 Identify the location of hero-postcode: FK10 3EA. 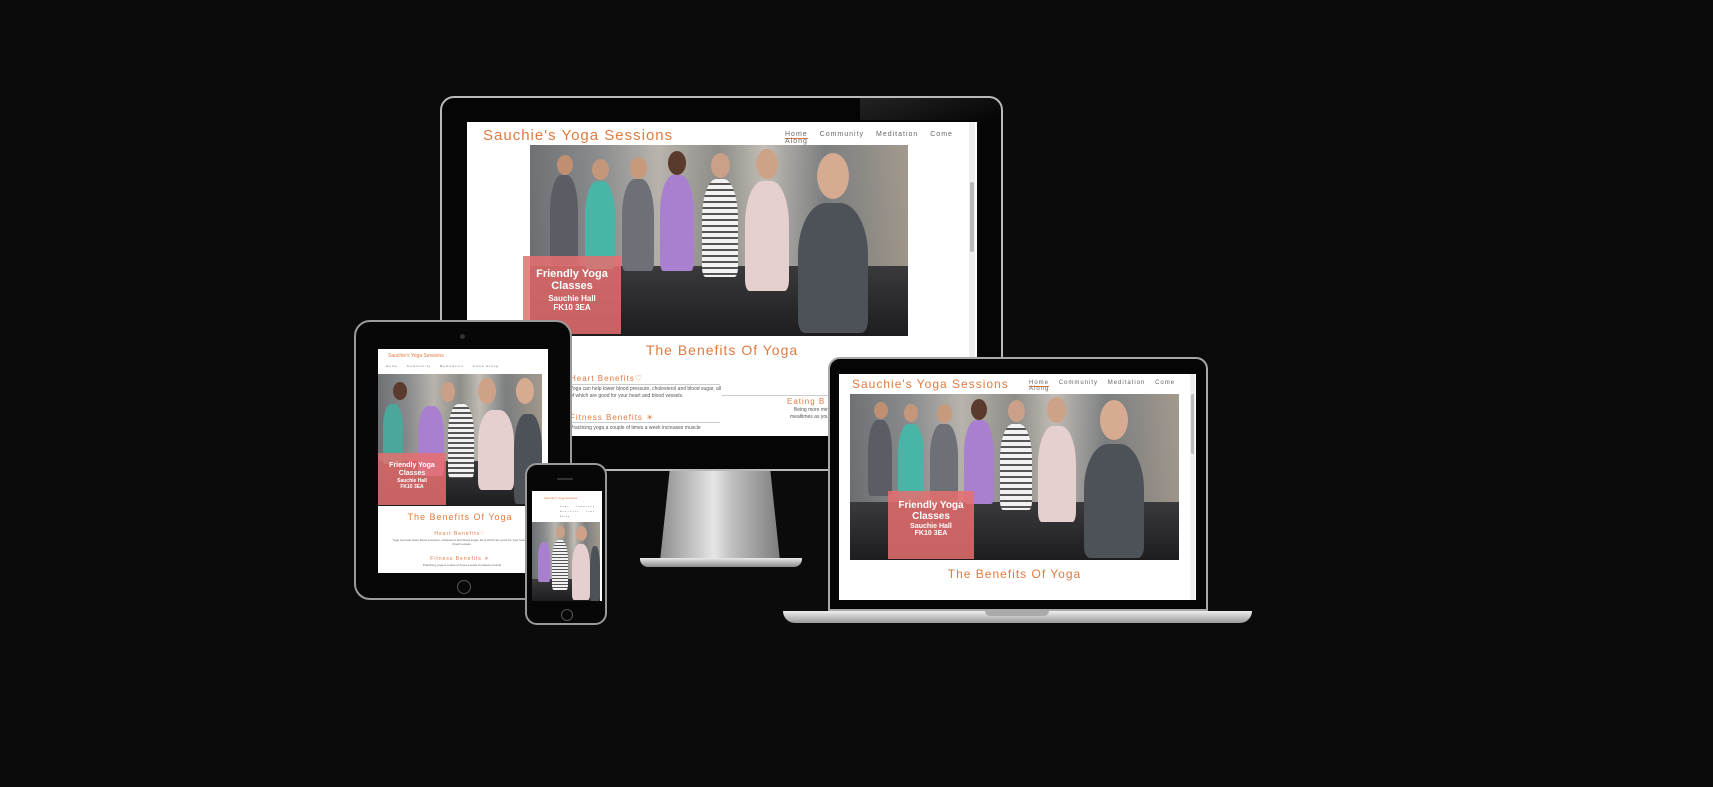
(572, 307).